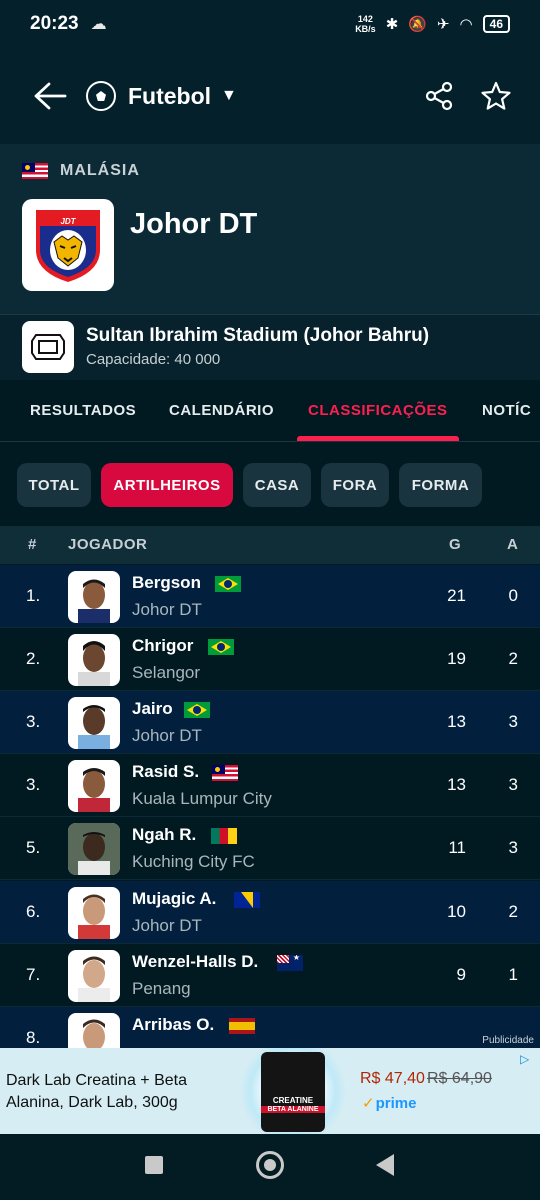 The height and width of the screenshot is (1200, 540). Describe the element at coordinates (392, 24) in the screenshot. I see `bluetooth-icon: ✱` at that location.